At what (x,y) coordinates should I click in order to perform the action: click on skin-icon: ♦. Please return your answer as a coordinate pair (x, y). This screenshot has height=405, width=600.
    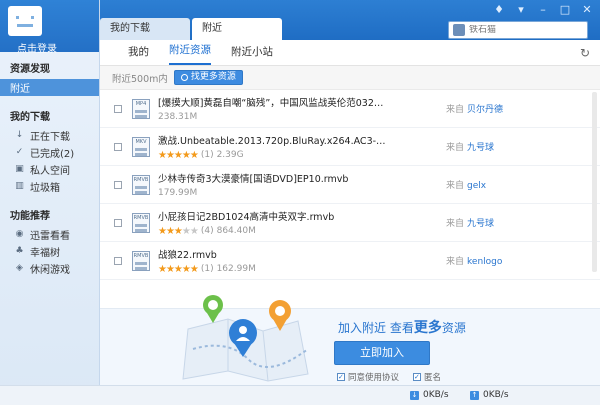
    Looking at the image, I should click on (499, 9).